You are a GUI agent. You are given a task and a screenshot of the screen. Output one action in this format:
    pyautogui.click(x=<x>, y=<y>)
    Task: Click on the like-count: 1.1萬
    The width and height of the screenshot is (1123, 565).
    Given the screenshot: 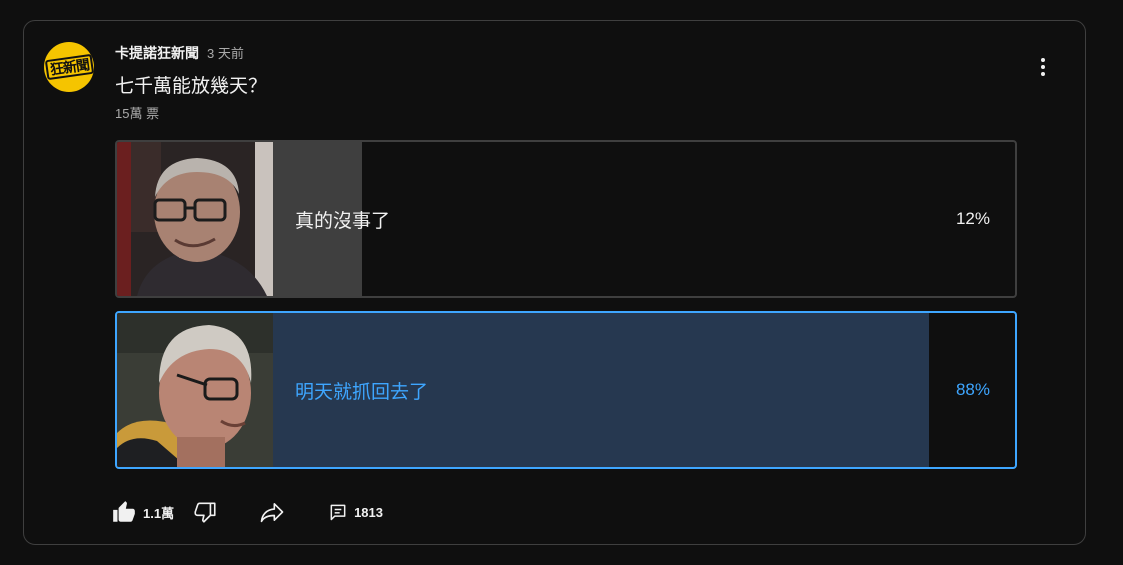 What is the action you would take?
    pyautogui.click(x=159, y=513)
    